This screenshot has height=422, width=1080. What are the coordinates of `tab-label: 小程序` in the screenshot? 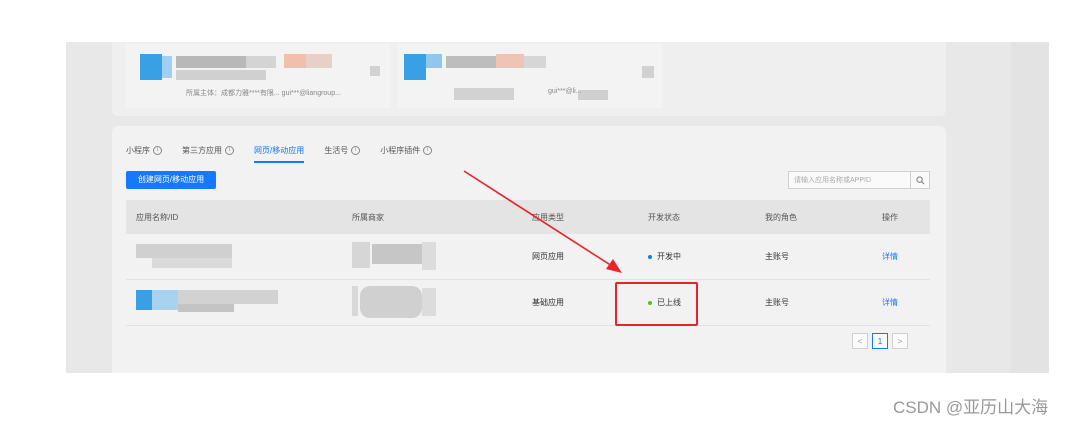 It's located at (138, 150).